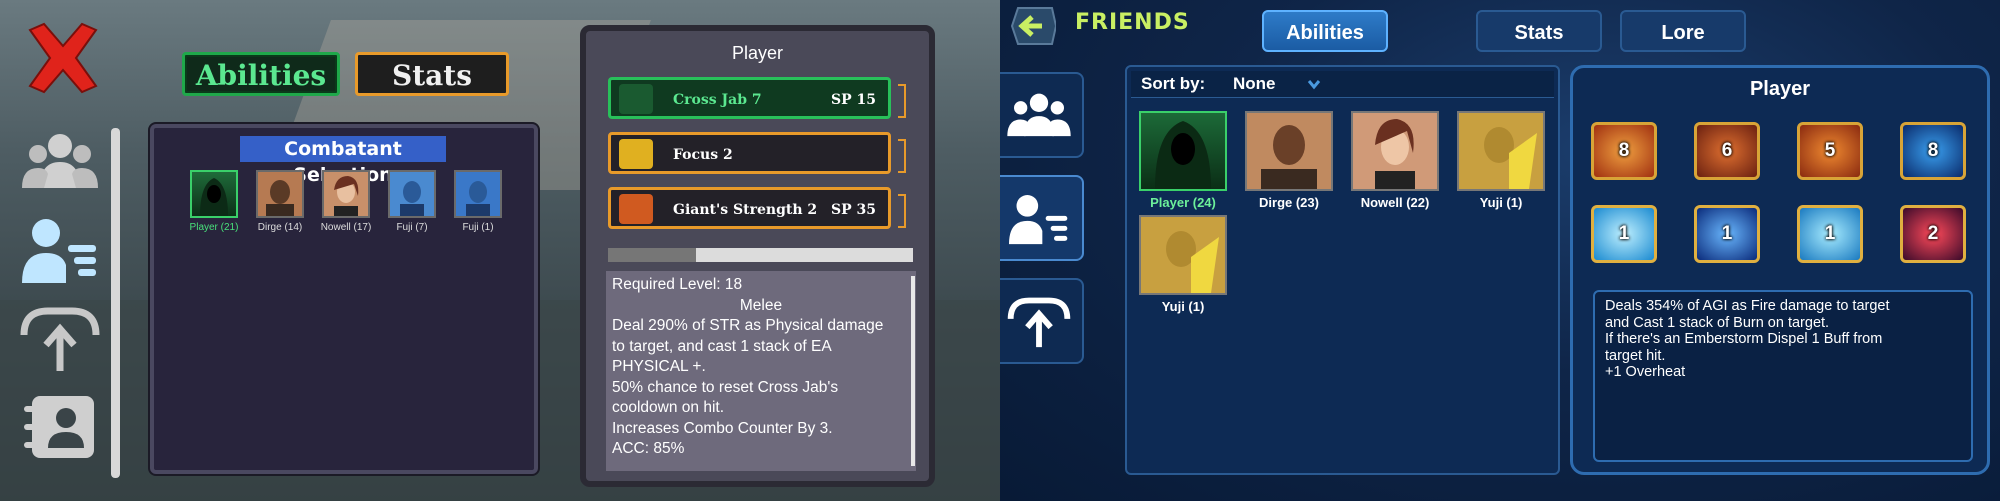 The height and width of the screenshot is (501, 2000). I want to click on panel-title: Combatant Selection, so click(343, 161).